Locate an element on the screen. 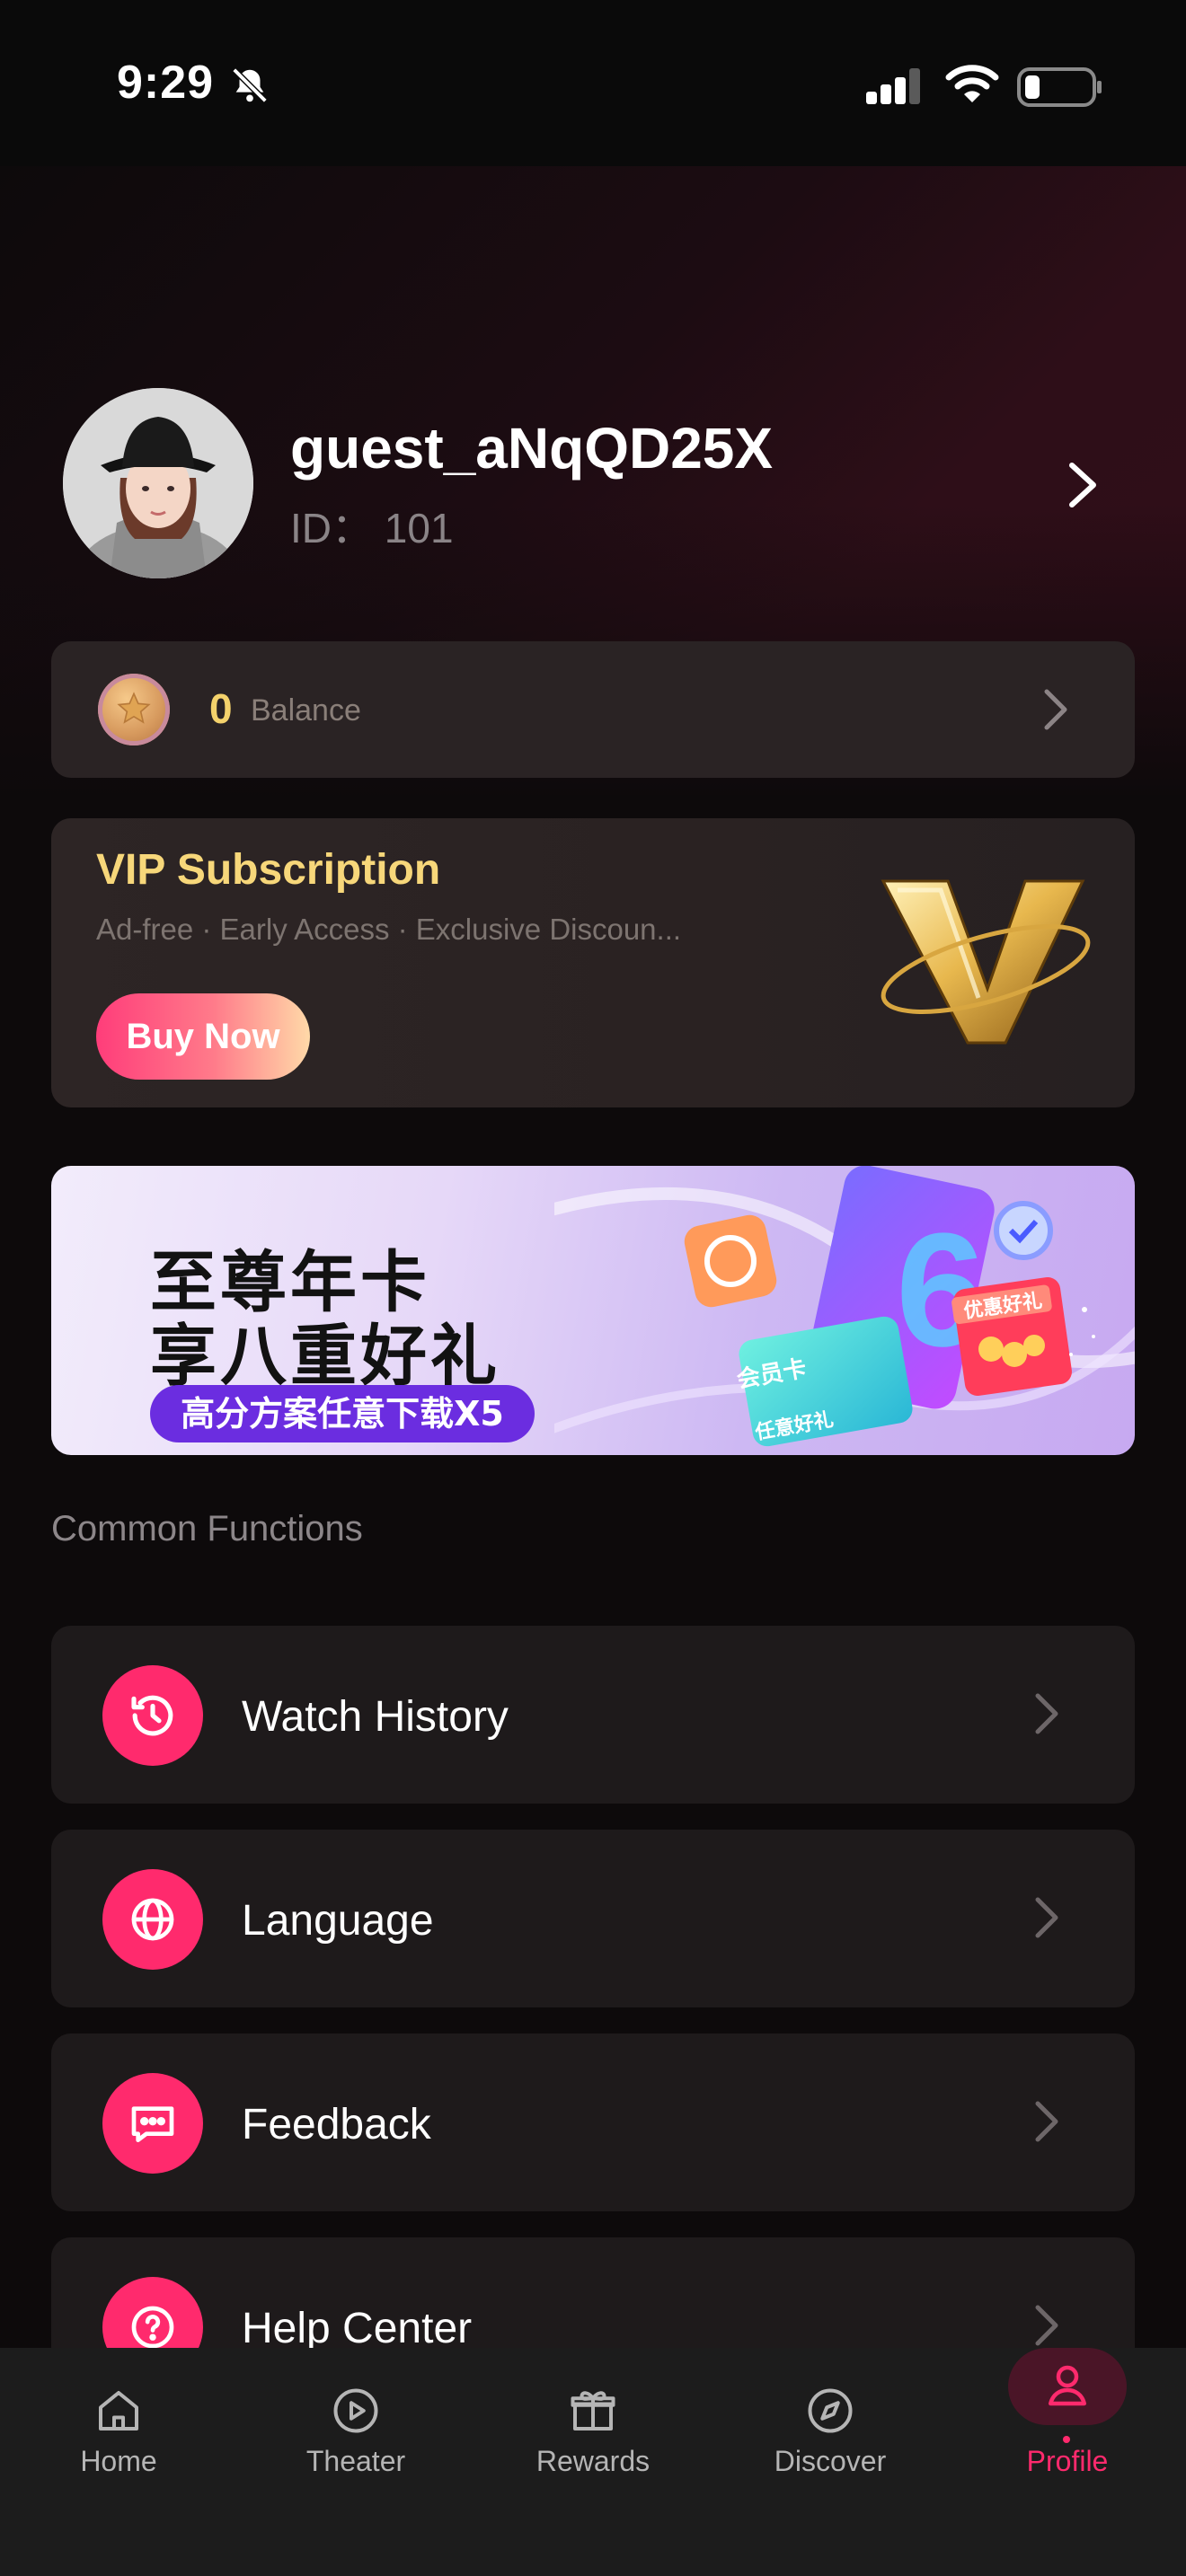 This screenshot has width=1186, height=2576. coin-icon is located at coordinates (134, 709).